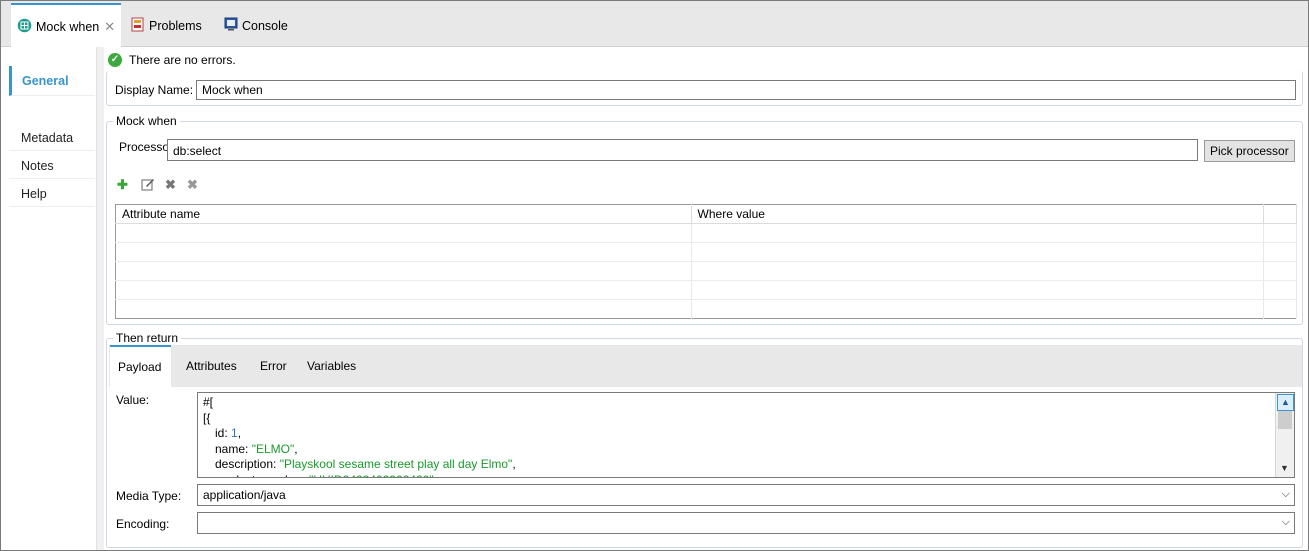 The height and width of the screenshot is (551, 1309). What do you see at coordinates (247, 464) in the screenshot?
I see `code-token: description:` at bounding box center [247, 464].